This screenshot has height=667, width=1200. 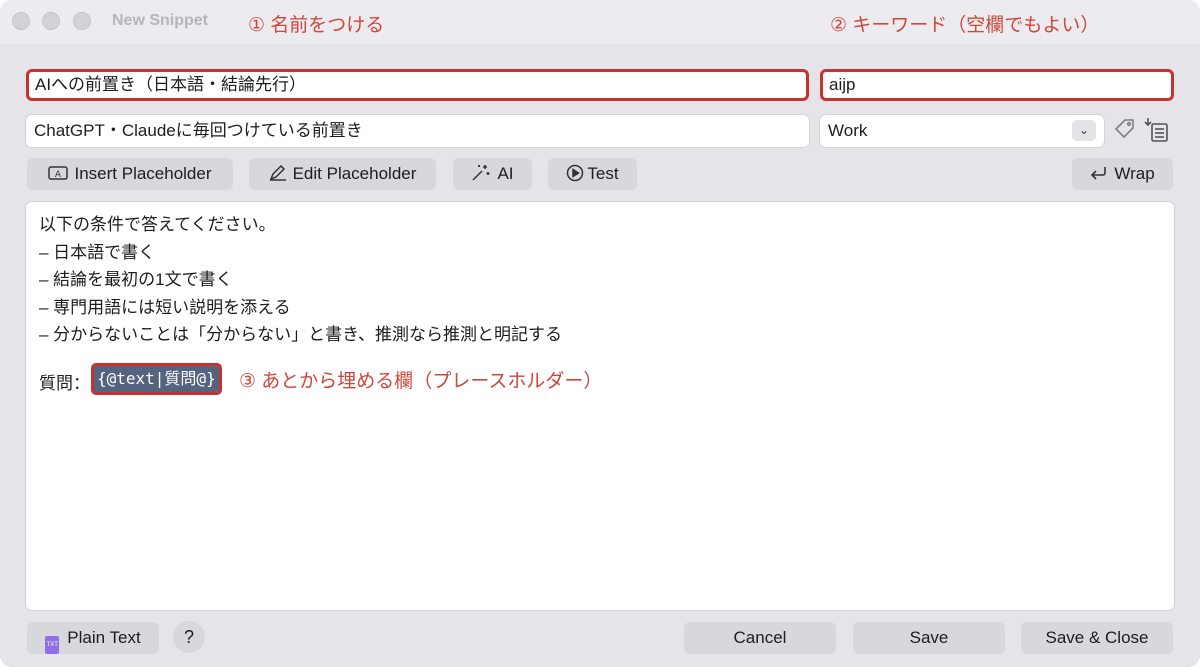 I want to click on save-close-button: Save & Close, so click(x=1097, y=638).